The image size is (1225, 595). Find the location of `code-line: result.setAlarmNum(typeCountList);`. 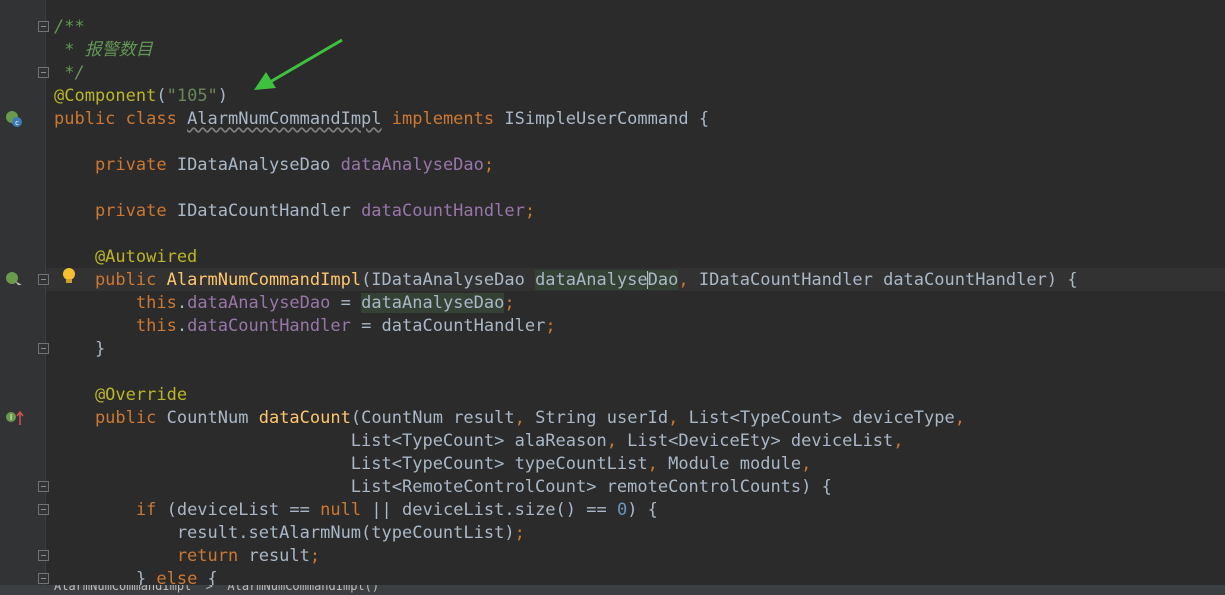

code-line: result.setAlarmNum(typeCountList); is located at coordinates (639, 533).